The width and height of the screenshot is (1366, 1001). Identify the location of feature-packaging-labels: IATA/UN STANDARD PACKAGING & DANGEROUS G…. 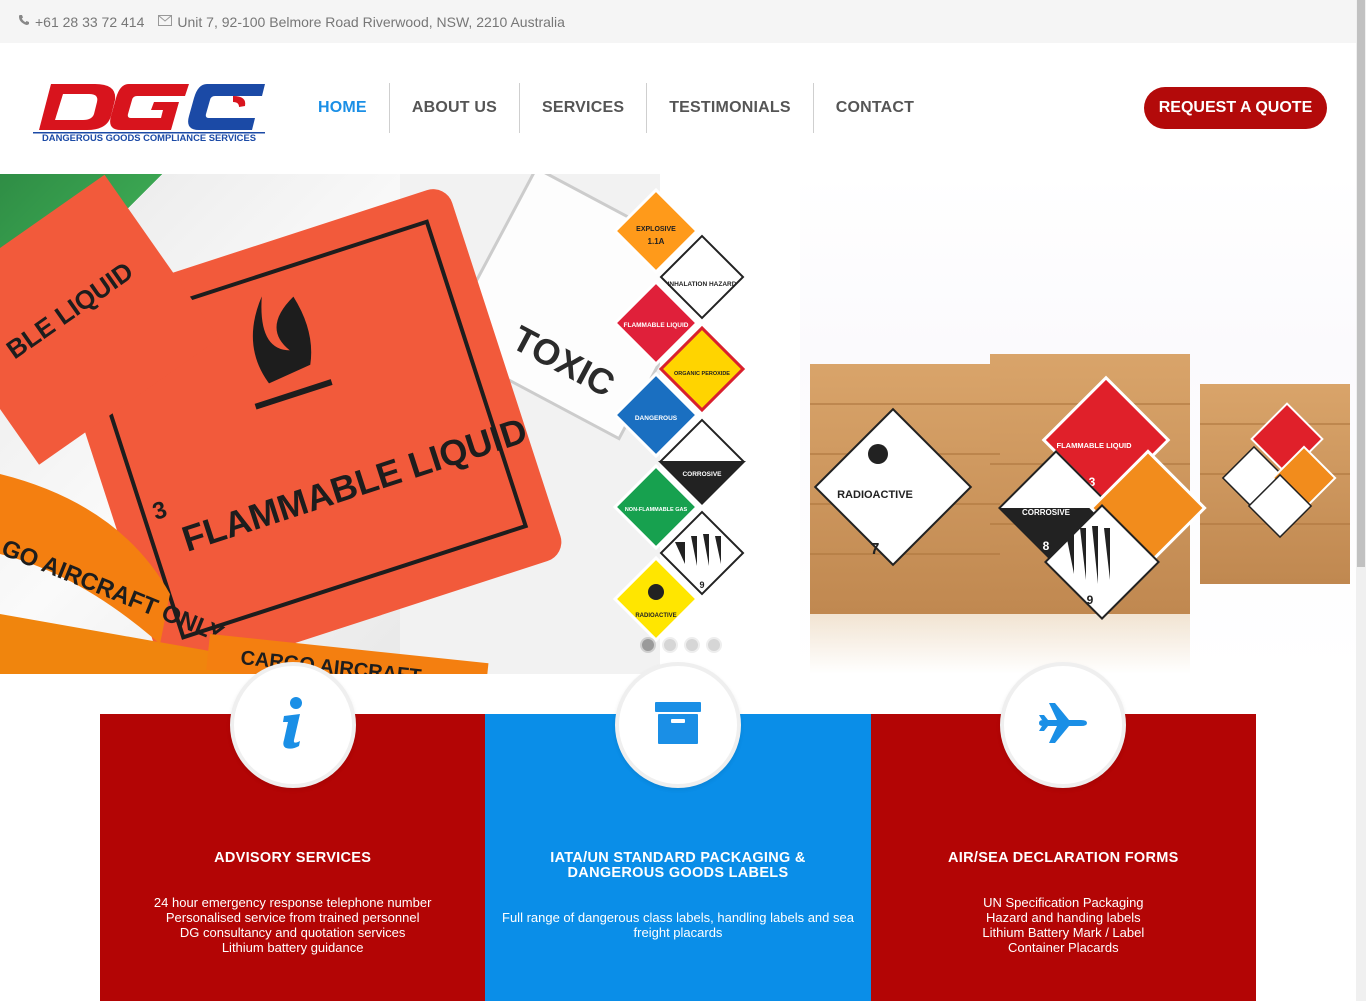
(678, 831).